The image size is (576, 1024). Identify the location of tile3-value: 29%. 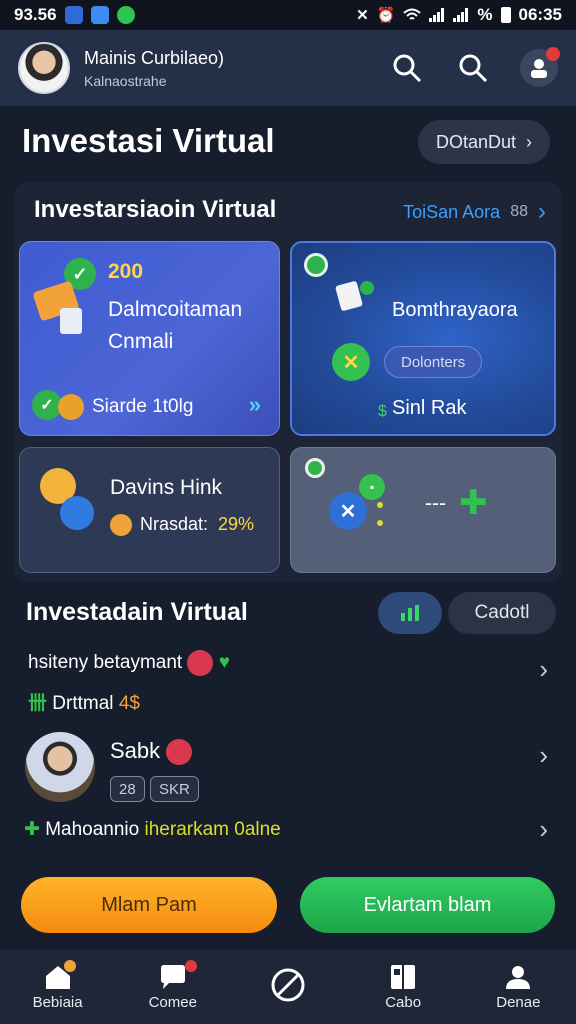
(236, 524).